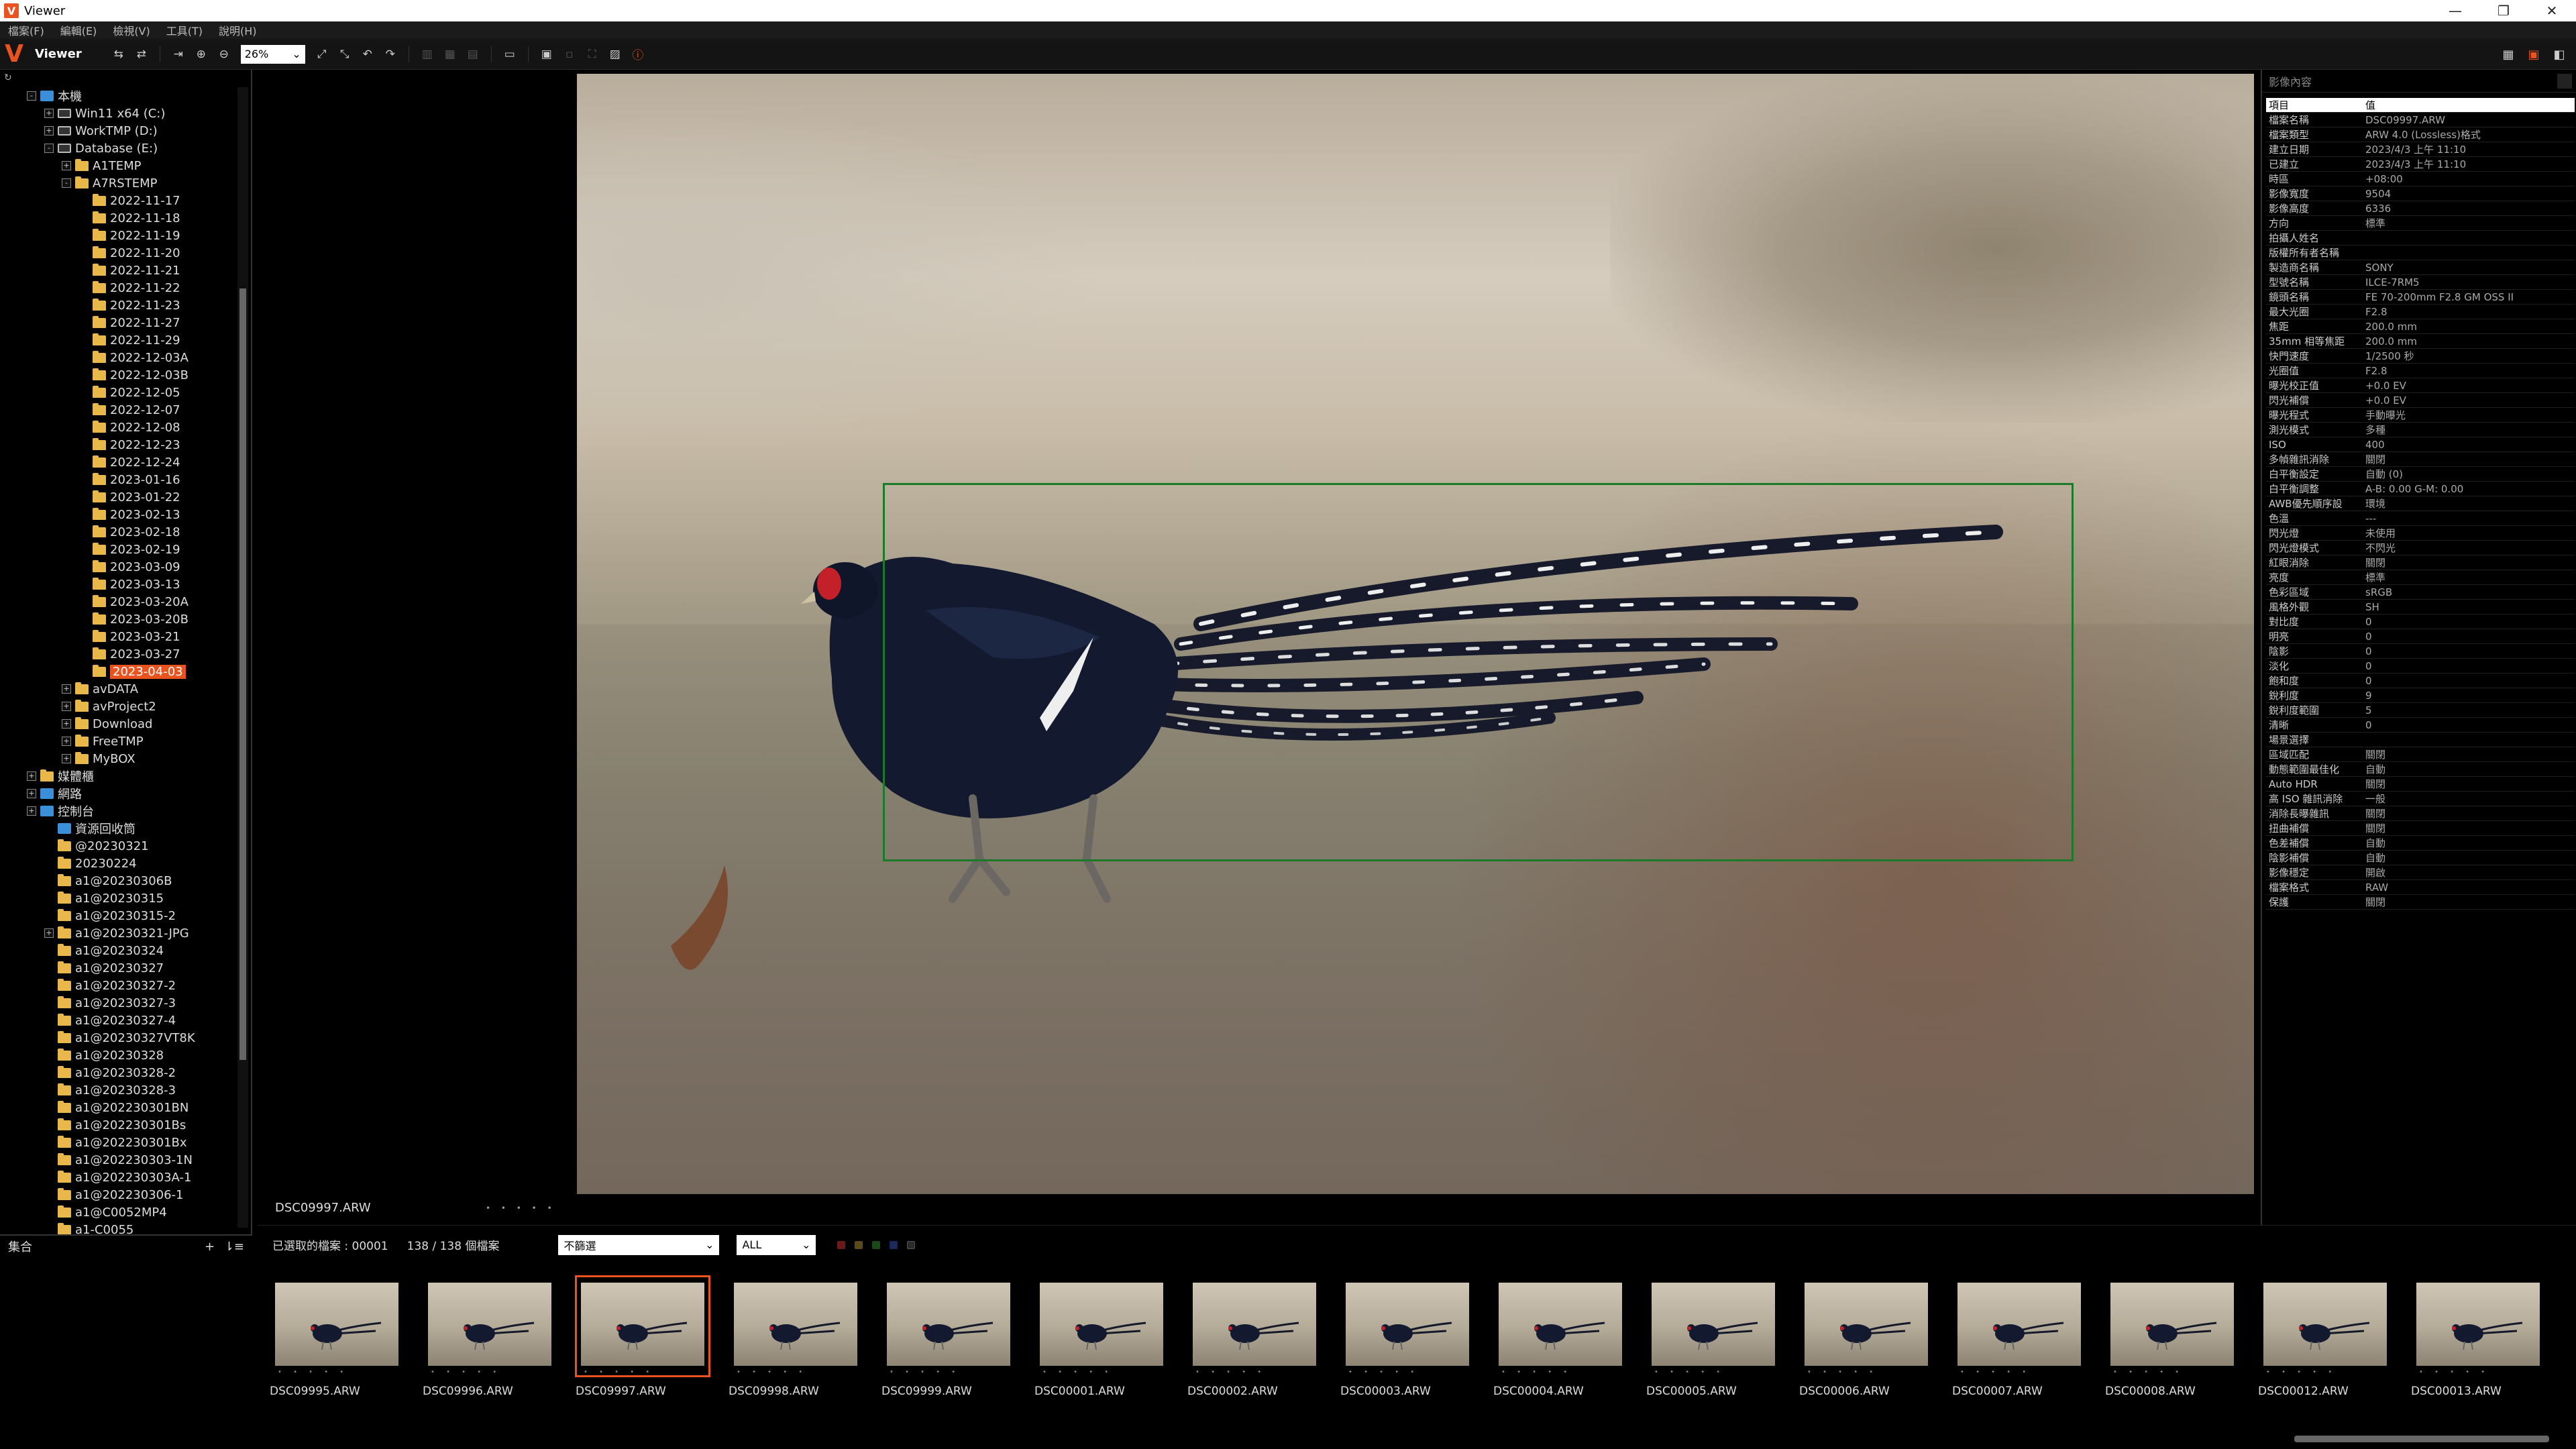 This screenshot has height=1449, width=2576. Describe the element at coordinates (201, 54) in the screenshot. I see `zoom-in-icon: ⊕` at that location.